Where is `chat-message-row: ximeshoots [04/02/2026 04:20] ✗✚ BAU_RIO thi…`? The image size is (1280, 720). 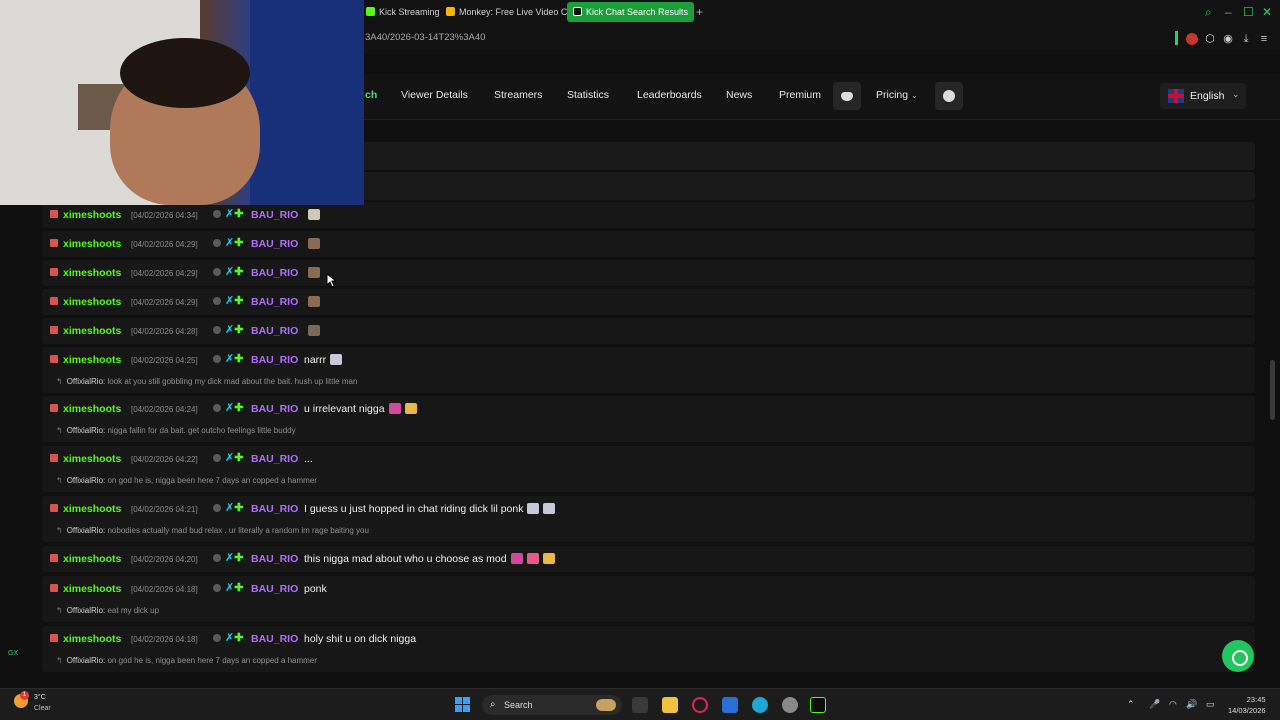
chat-message-row: ximeshoots [04/02/2026 04:20] ✗✚ BAU_RIO thi… is located at coordinates (648, 559).